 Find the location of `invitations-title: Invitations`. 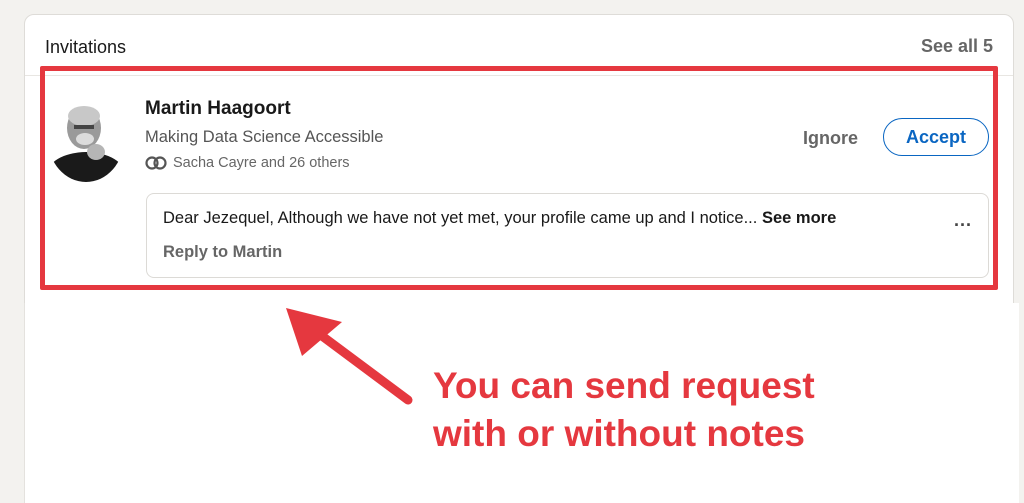

invitations-title: Invitations is located at coordinates (86, 47).